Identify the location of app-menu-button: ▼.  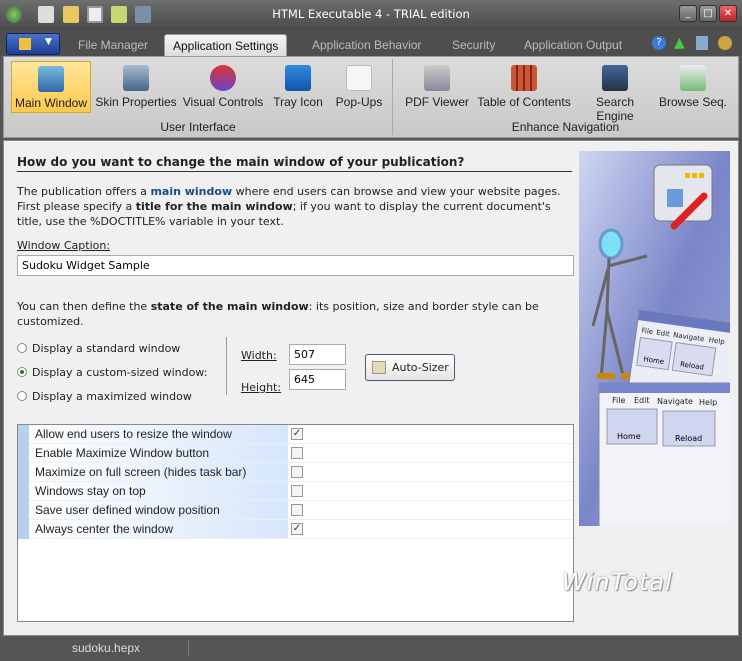
(33, 44).